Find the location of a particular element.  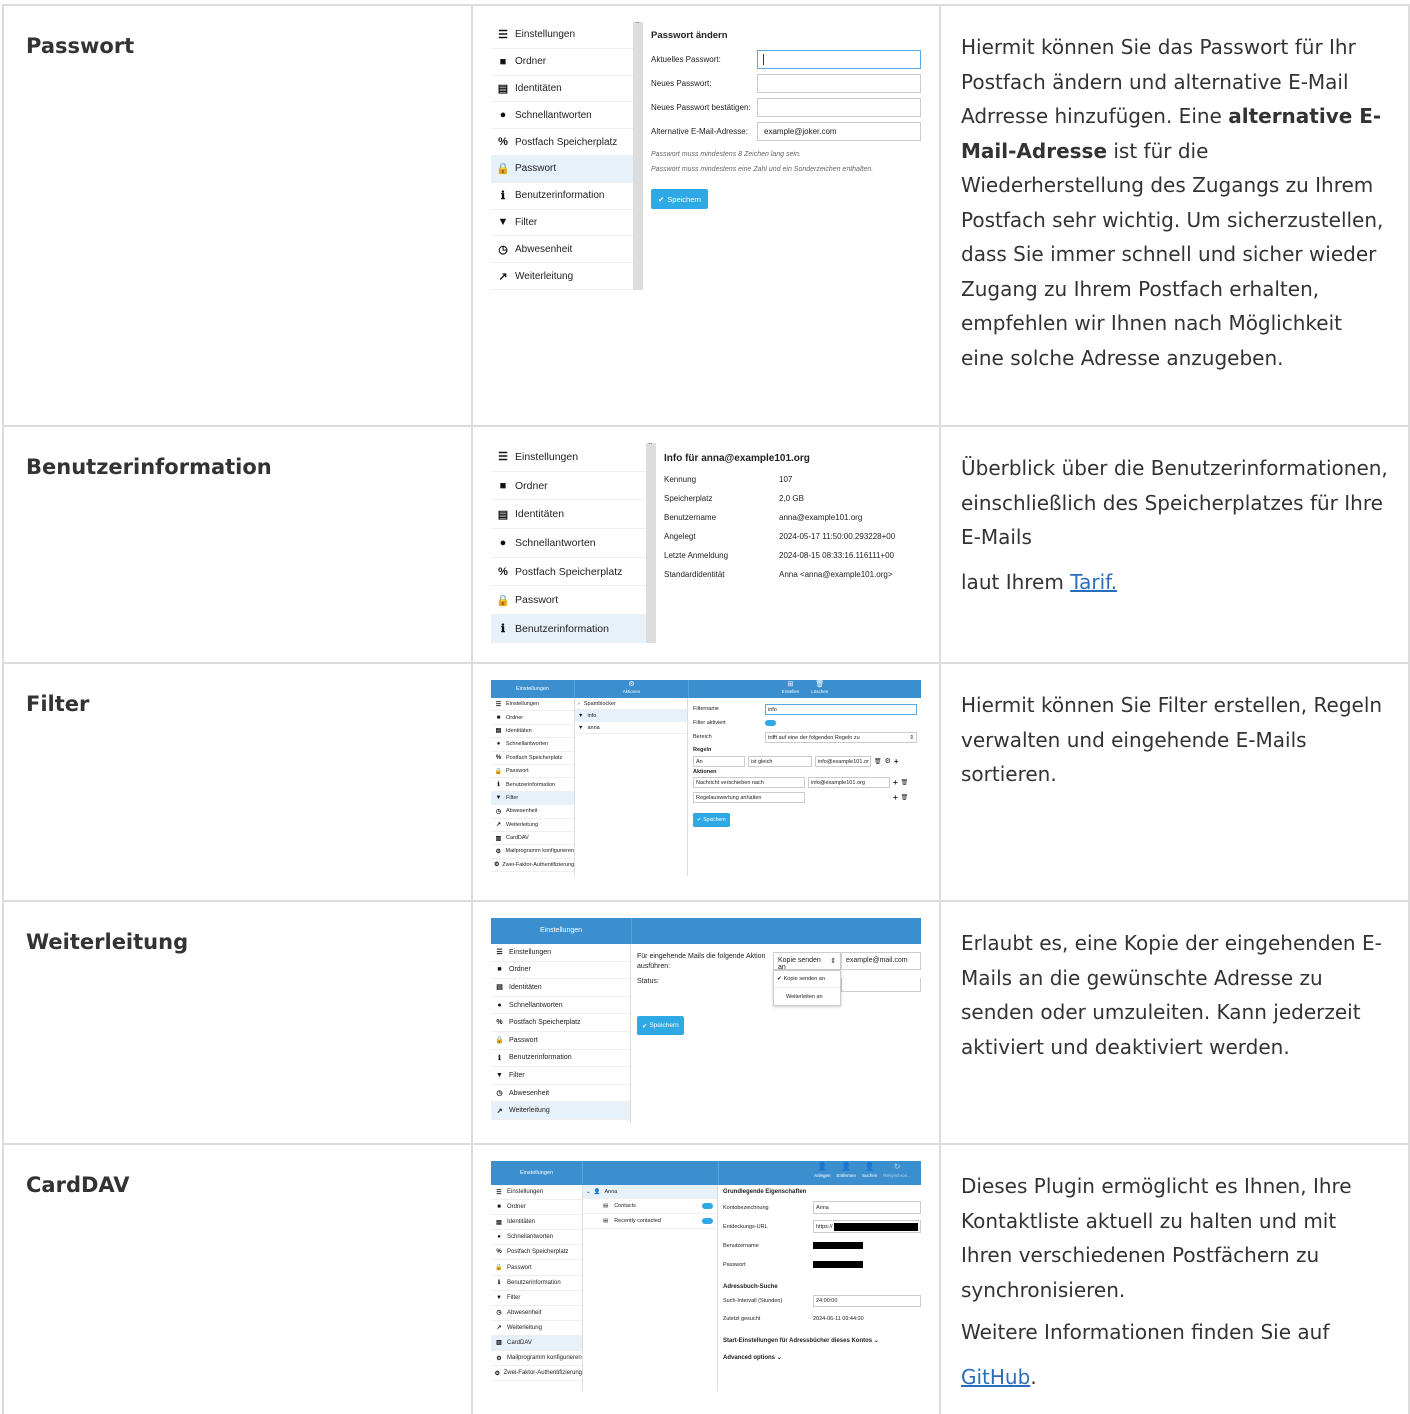

forward-email-input: example@mail.com is located at coordinates (881, 961).